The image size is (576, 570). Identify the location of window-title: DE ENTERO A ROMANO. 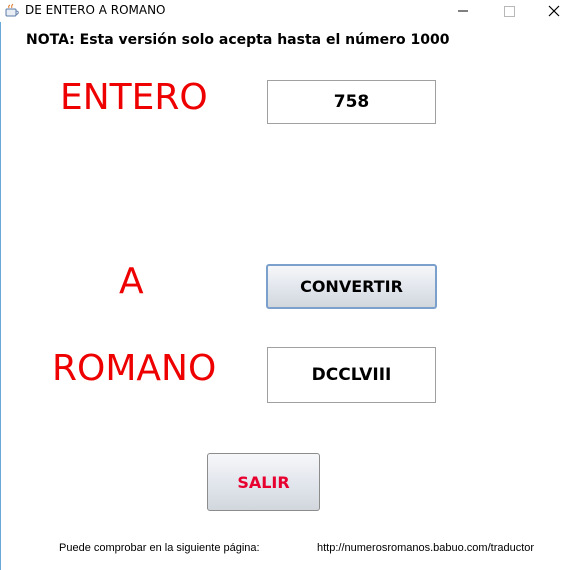
(95, 10).